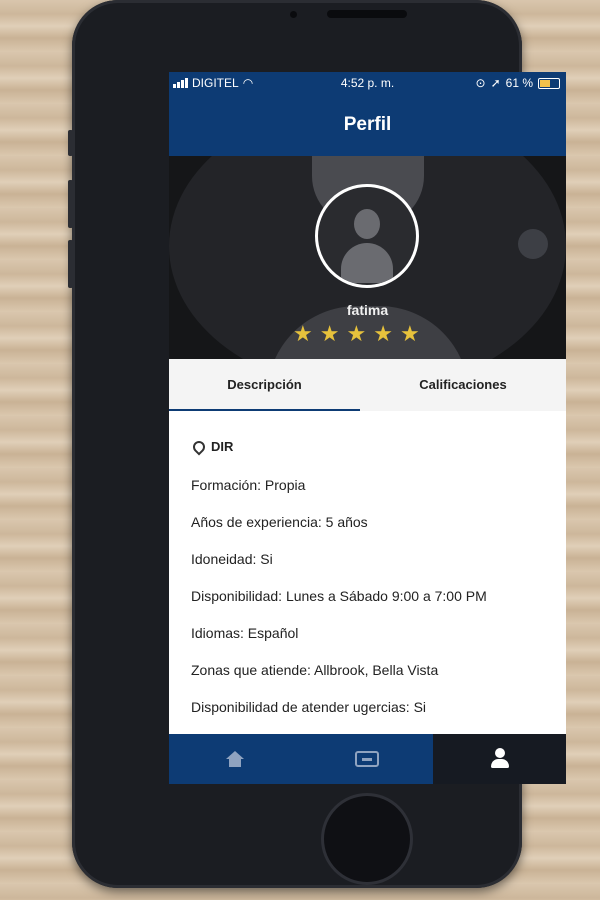  I want to click on info-urgencias: Disponibilidad de atender ugercias: Si, so click(309, 707).